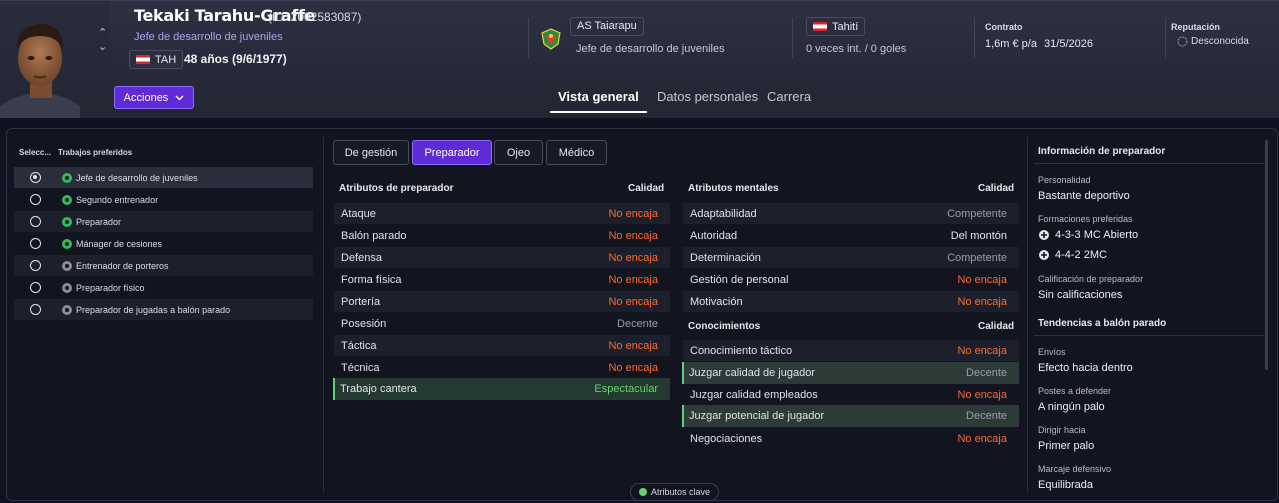  Describe the element at coordinates (102, 46) in the screenshot. I see `next-person-arrow-icon: ⌄` at that location.